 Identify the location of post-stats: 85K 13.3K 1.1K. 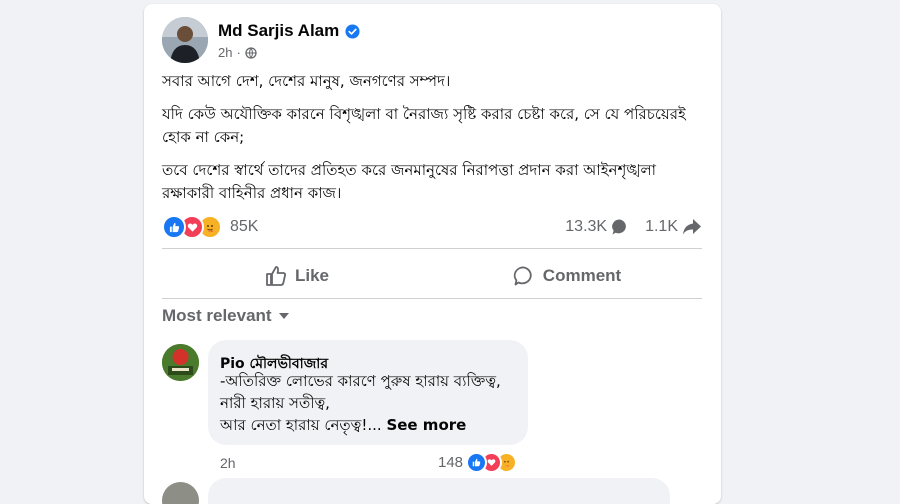
(432, 227).